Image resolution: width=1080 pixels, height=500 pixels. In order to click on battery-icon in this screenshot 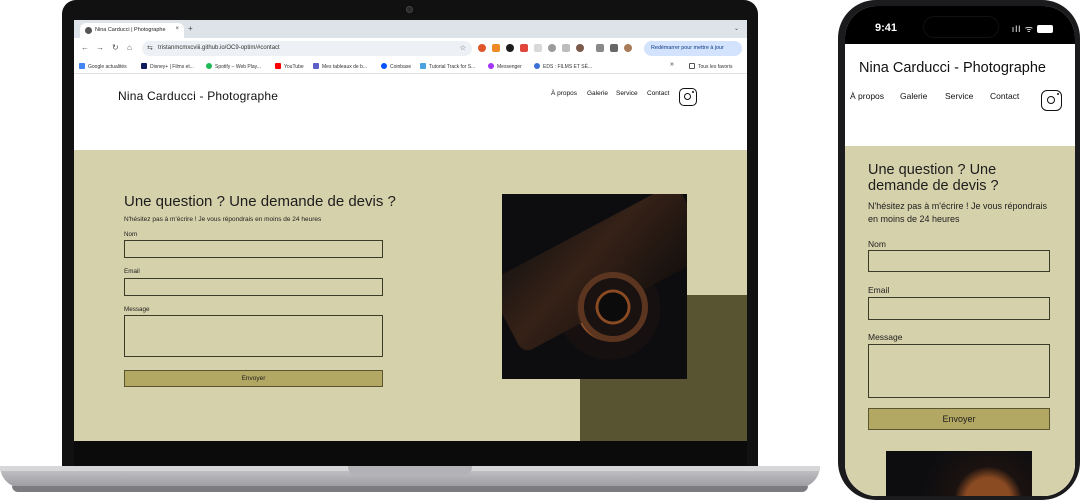, I will do `click(1045, 29)`.